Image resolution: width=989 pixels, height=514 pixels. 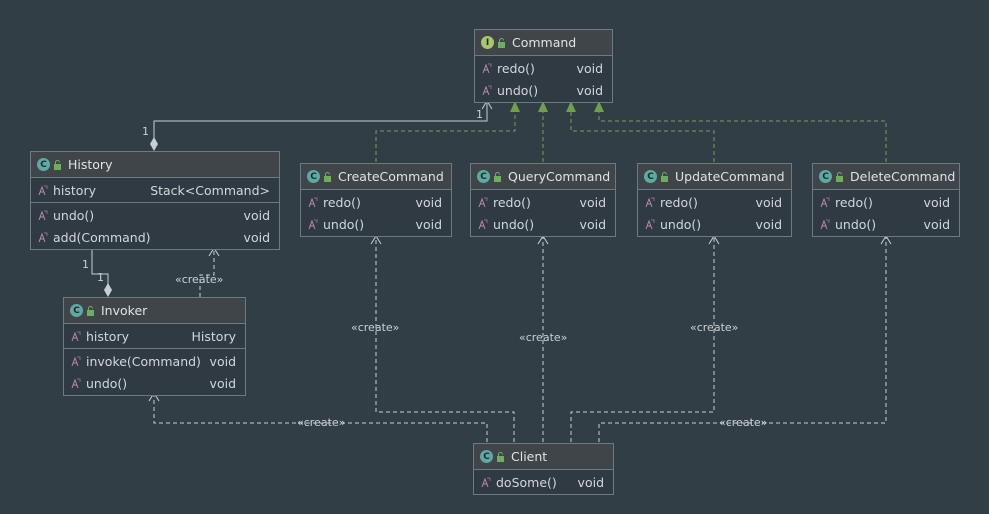 I want to click on class-createcommand: C CreateCommand redo() void undo() void, so click(x=376, y=200).